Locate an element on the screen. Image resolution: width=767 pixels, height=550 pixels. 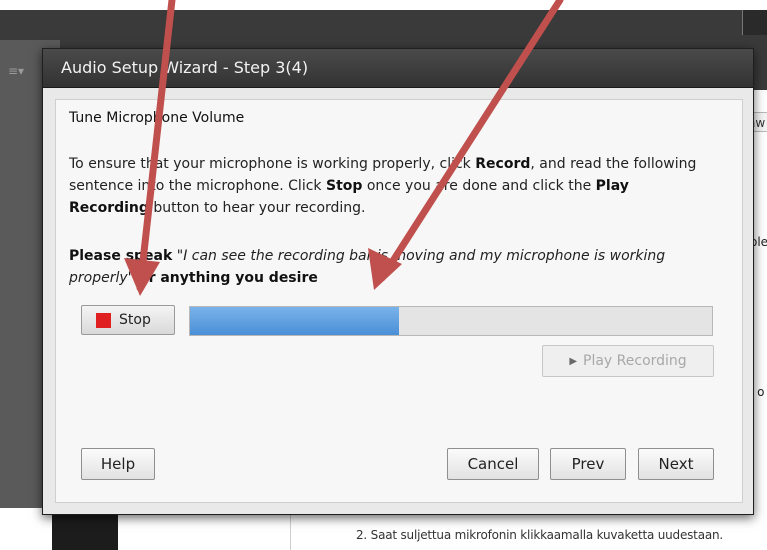
dialog-title: Audio Setup Wizard - Step 3(4) is located at coordinates (185, 67).